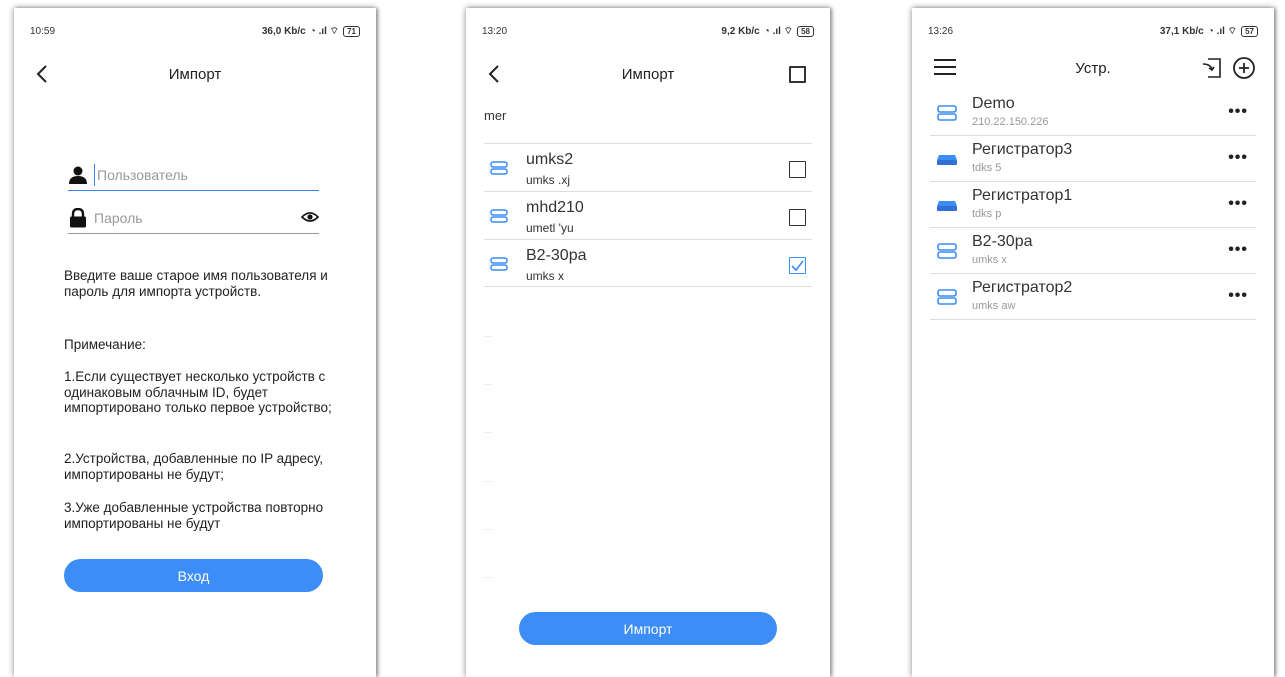 This screenshot has width=1285, height=677. Describe the element at coordinates (189, 218) in the screenshot. I see `password-input` at that location.